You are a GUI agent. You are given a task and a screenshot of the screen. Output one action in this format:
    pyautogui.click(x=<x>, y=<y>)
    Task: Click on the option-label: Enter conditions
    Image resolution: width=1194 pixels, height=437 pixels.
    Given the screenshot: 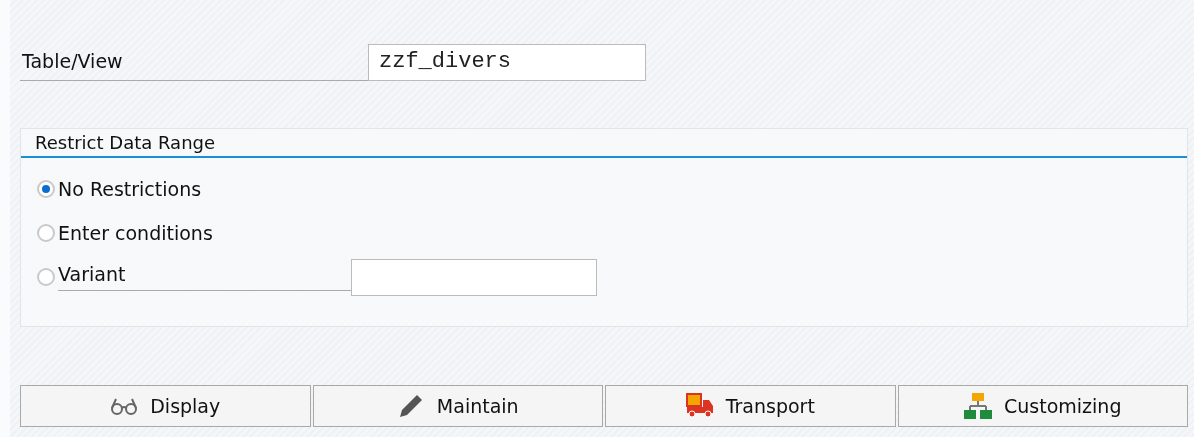 What is the action you would take?
    pyautogui.click(x=135, y=233)
    